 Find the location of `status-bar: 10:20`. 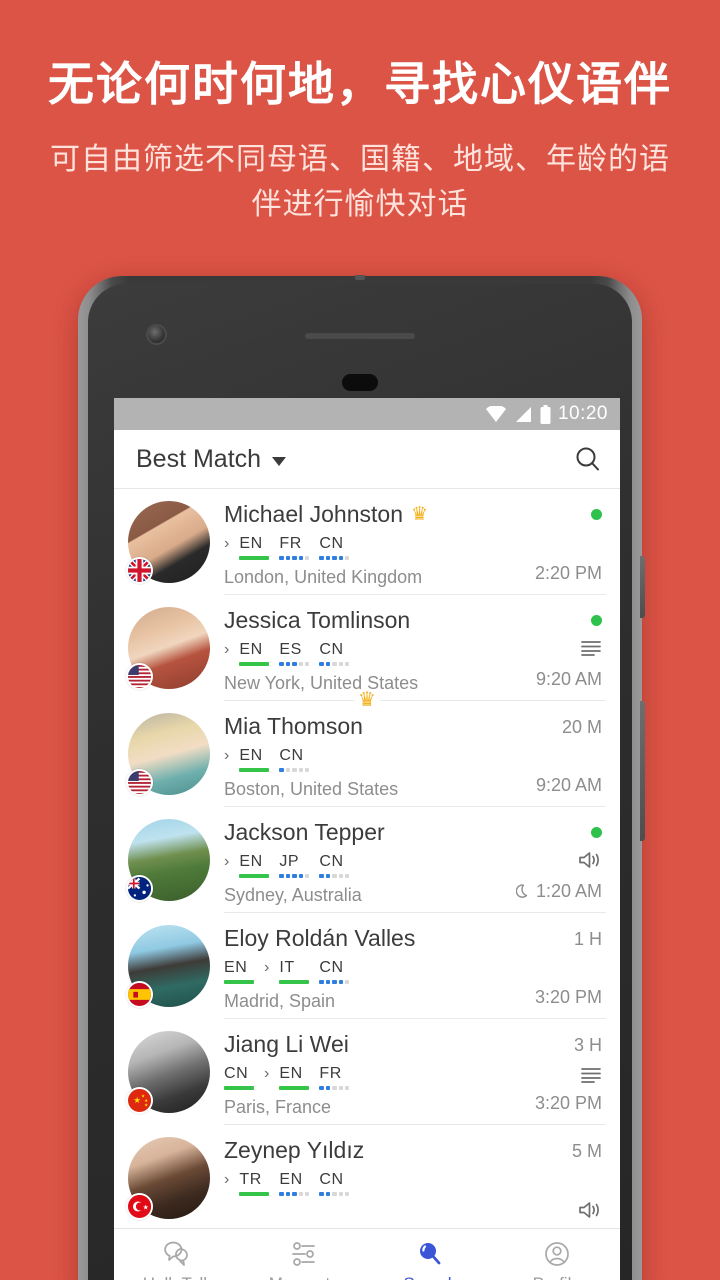

status-bar: 10:20 is located at coordinates (367, 414).